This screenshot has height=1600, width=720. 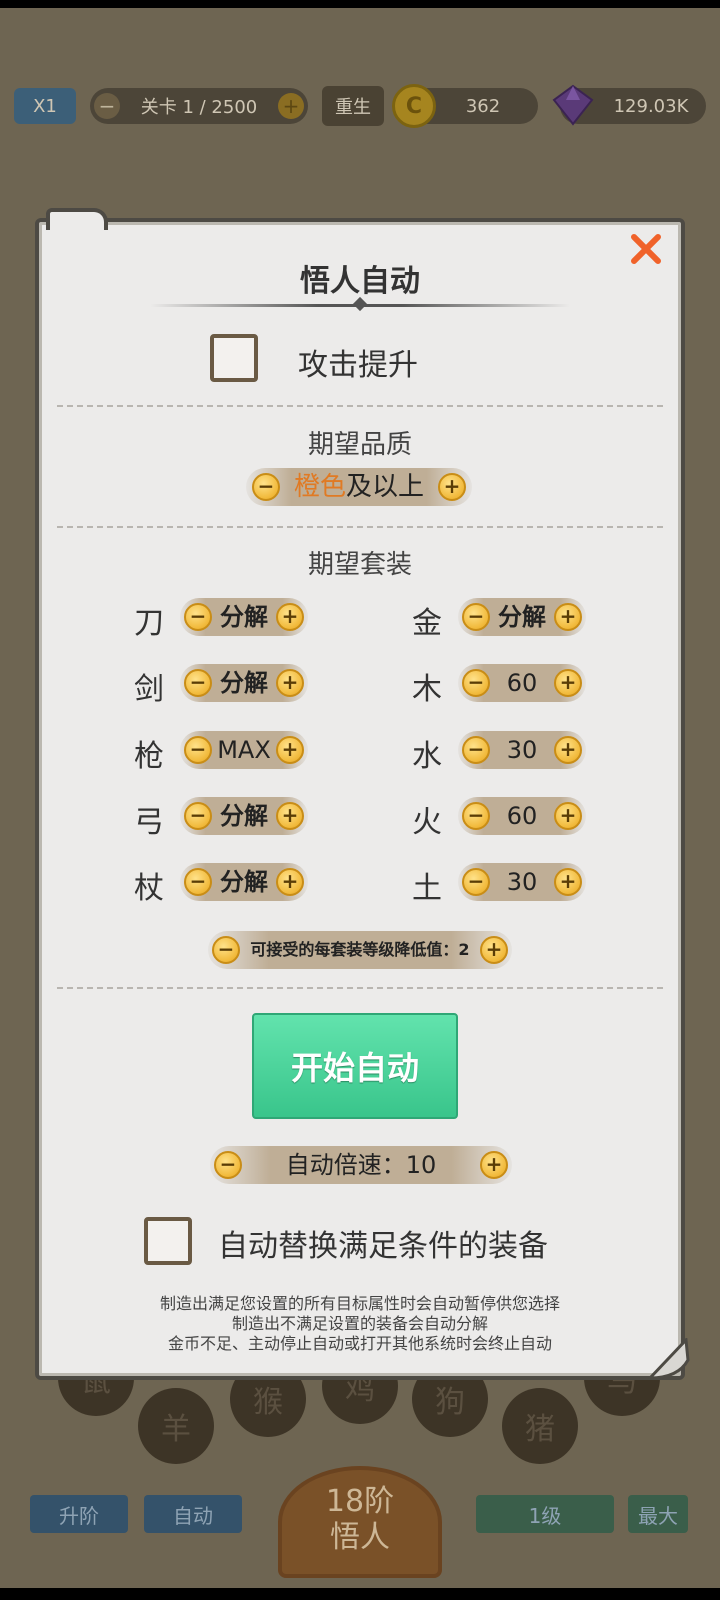 I want to click on weapon-stepper-zhang: − 分解 +, so click(x=244, y=882).